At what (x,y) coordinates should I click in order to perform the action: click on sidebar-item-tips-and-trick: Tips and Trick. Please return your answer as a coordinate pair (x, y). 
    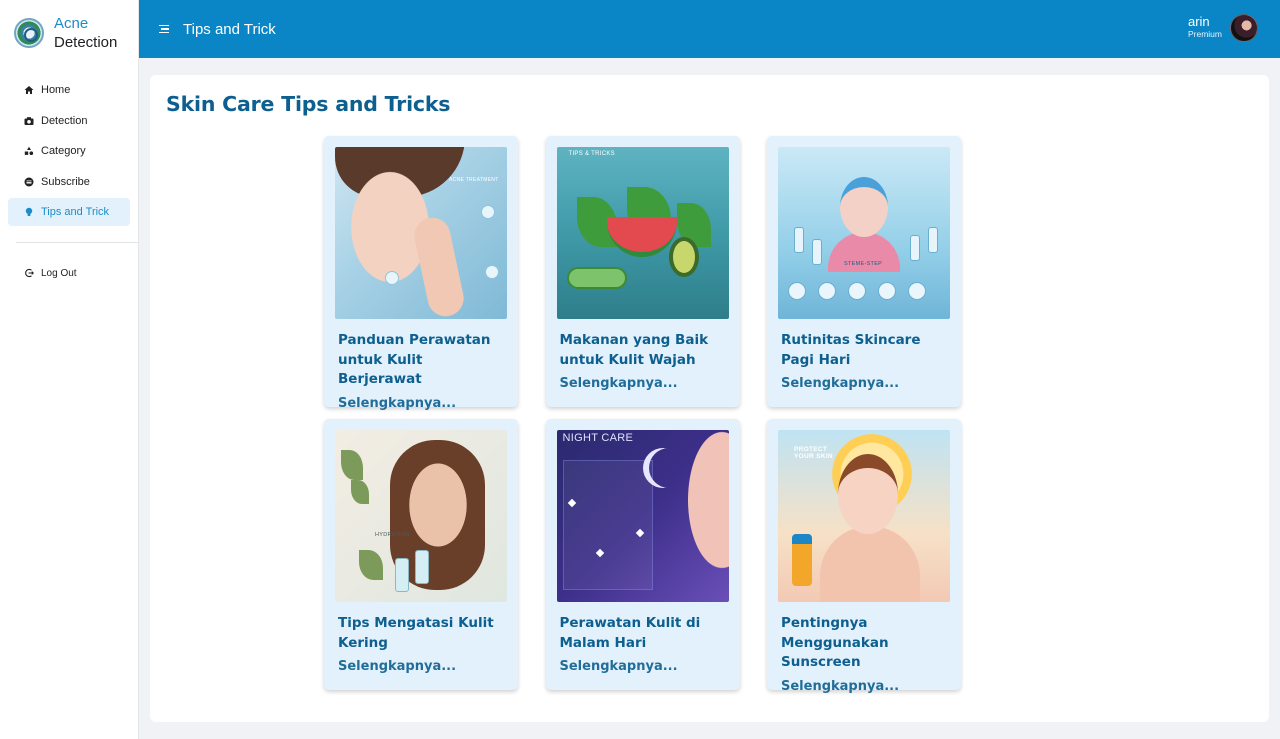
    Looking at the image, I should click on (69, 212).